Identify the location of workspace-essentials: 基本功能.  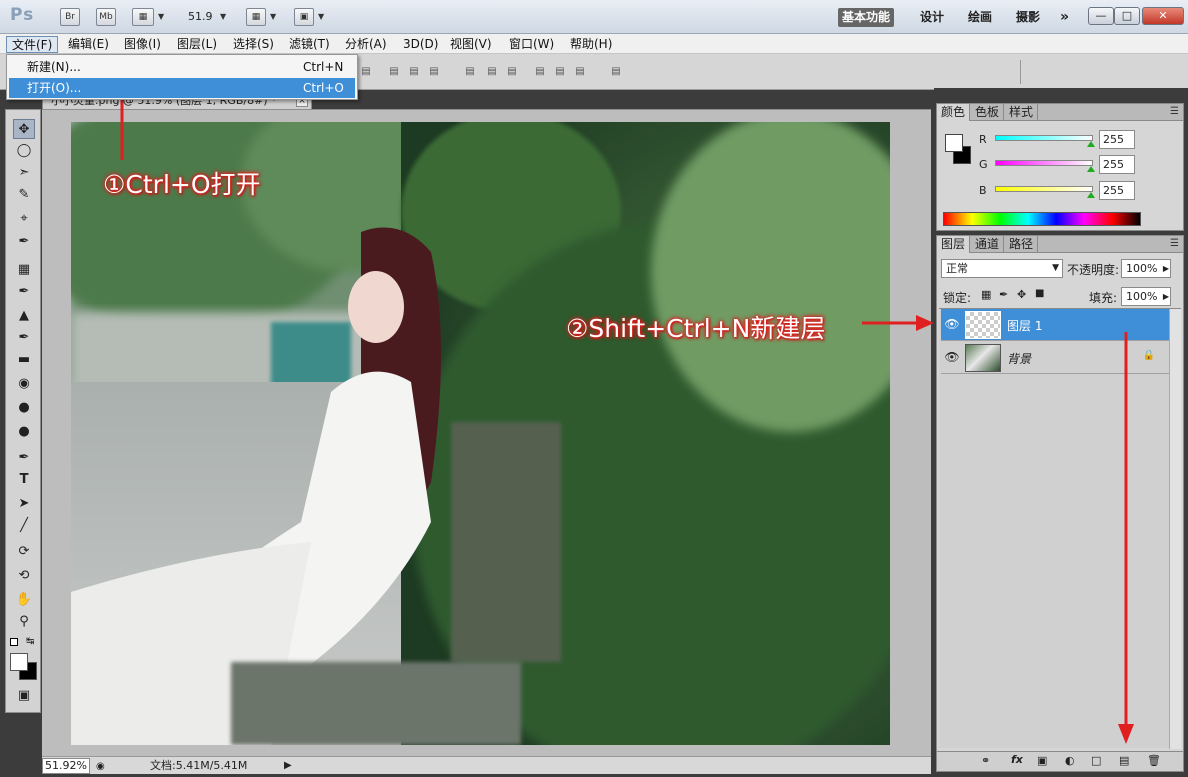
(866, 17).